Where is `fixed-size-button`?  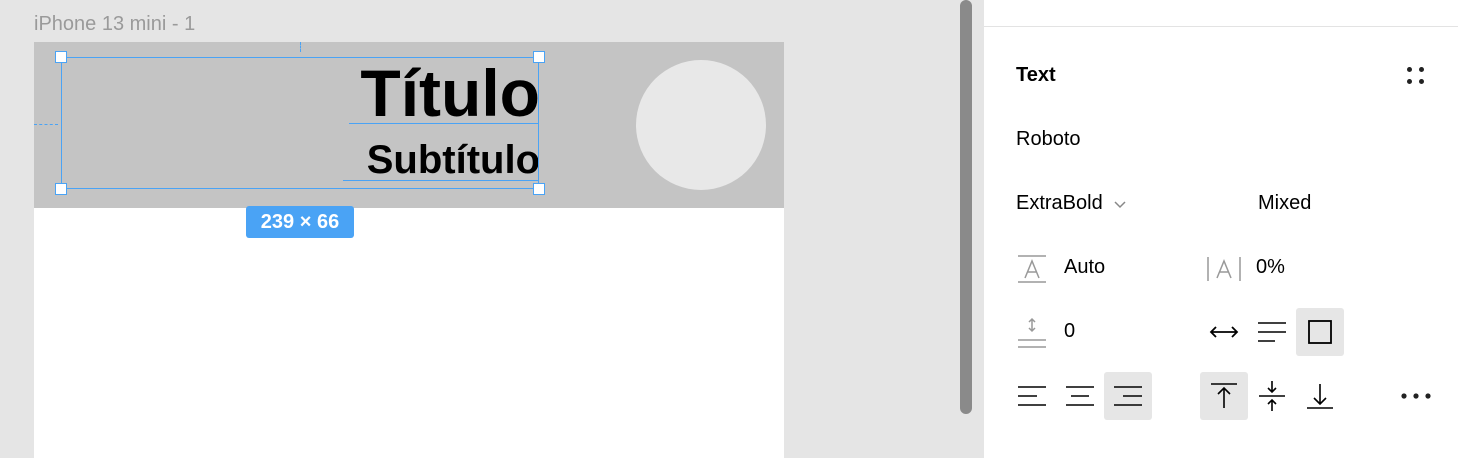 fixed-size-button is located at coordinates (1320, 332).